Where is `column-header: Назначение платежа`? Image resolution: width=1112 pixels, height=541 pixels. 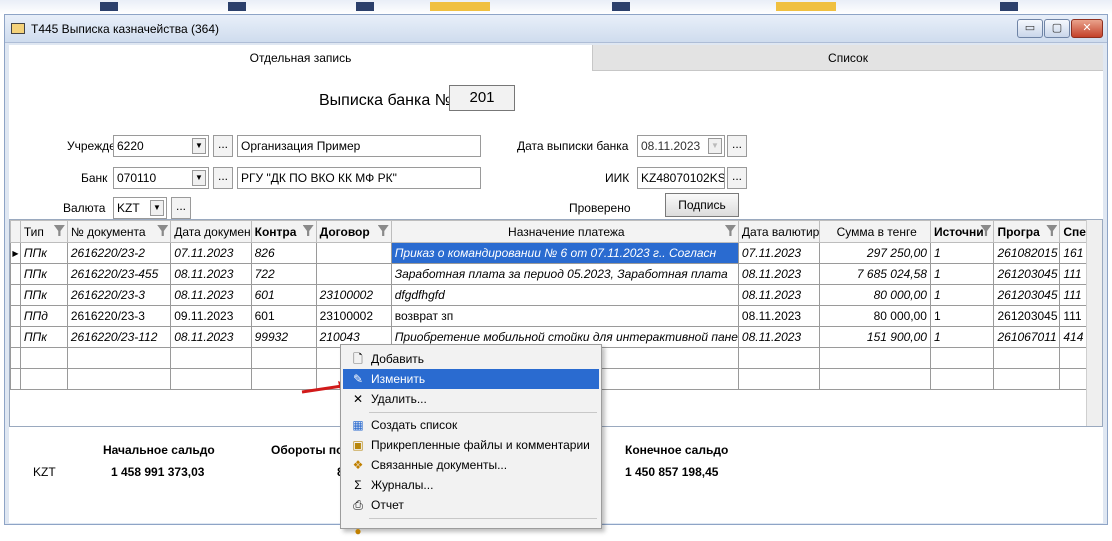 column-header: Назначение платежа is located at coordinates (564, 231).